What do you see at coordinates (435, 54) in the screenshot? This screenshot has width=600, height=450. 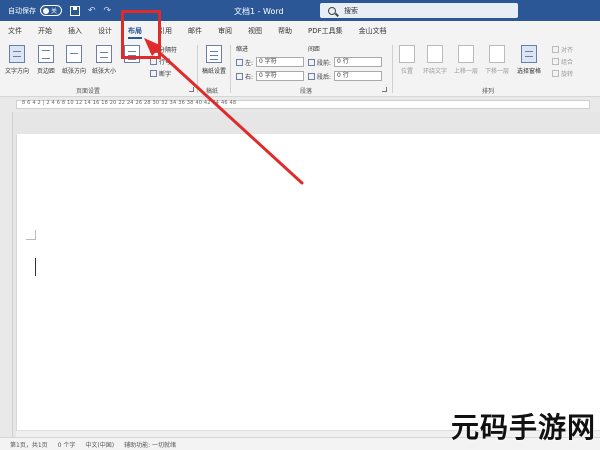 I see `wrap-text-icon` at bounding box center [435, 54].